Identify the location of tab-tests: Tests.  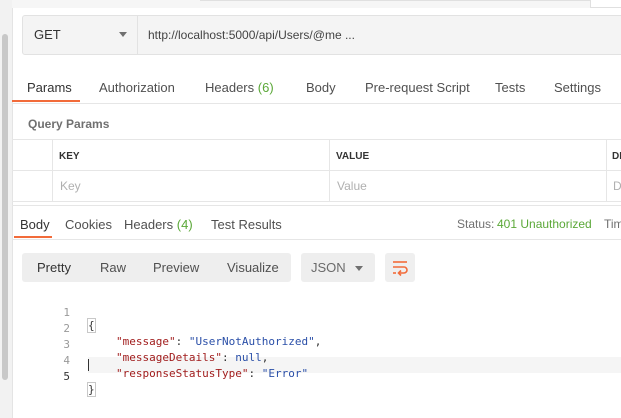
(510, 87).